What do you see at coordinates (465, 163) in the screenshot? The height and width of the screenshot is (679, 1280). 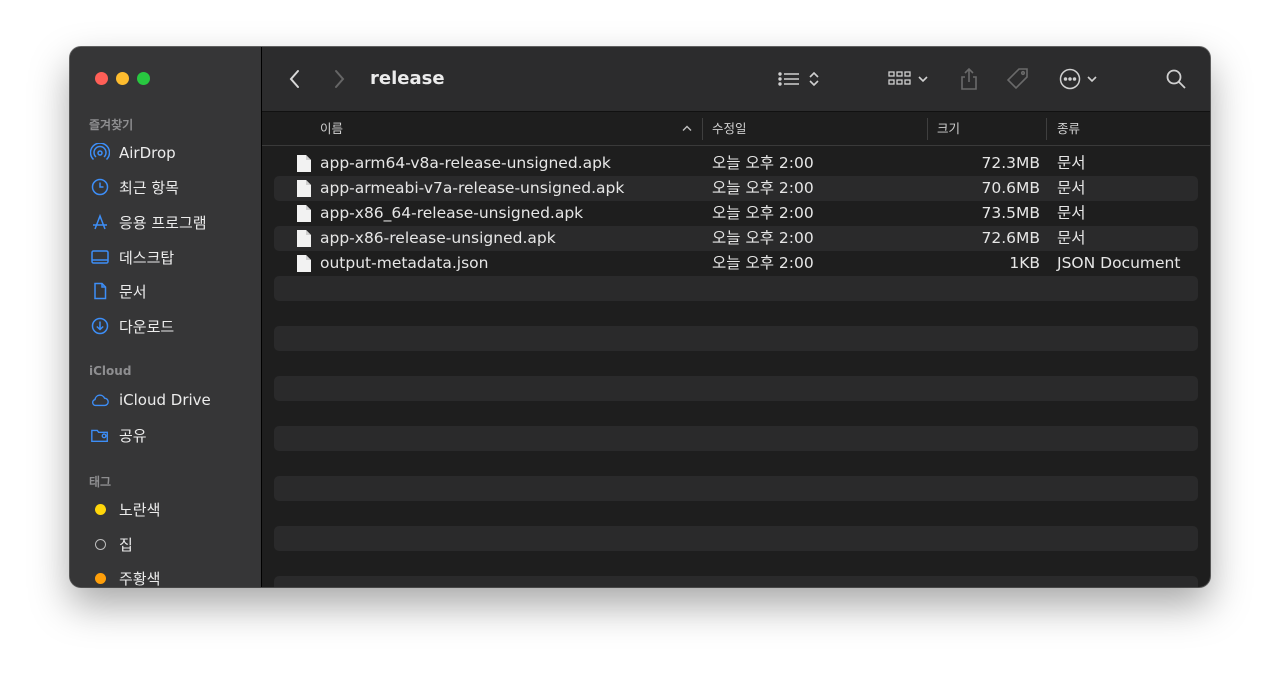 I see `file-name: app-arm64-v8a-release-unsigned.apk` at bounding box center [465, 163].